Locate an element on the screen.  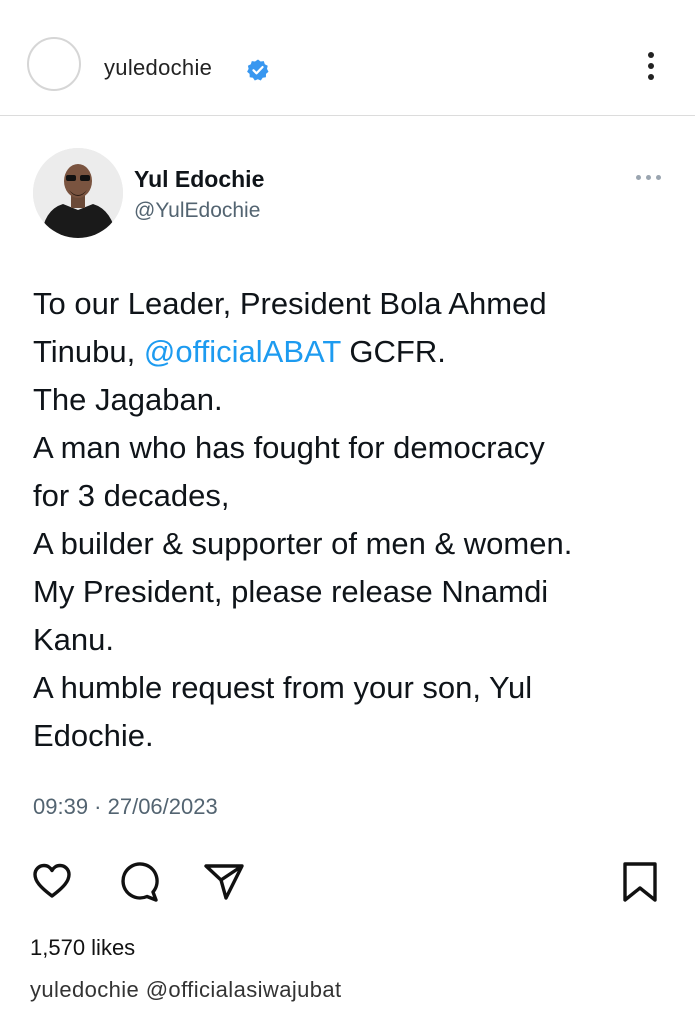
post-caption: yuledochie @officialasiwajubat is located at coordinates (186, 989).